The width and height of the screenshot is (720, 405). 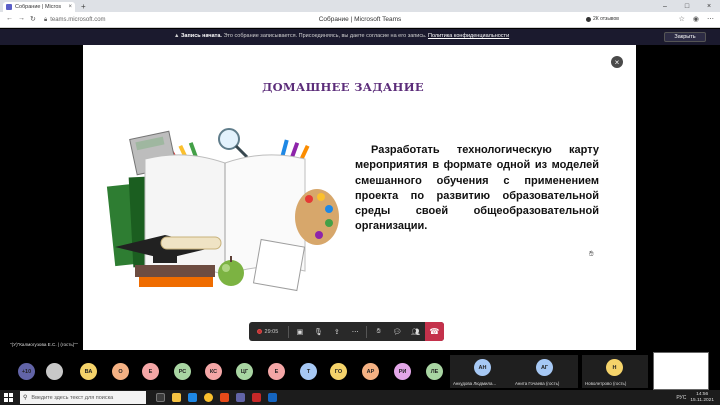 I want to click on word-icon, so click(x=272, y=397).